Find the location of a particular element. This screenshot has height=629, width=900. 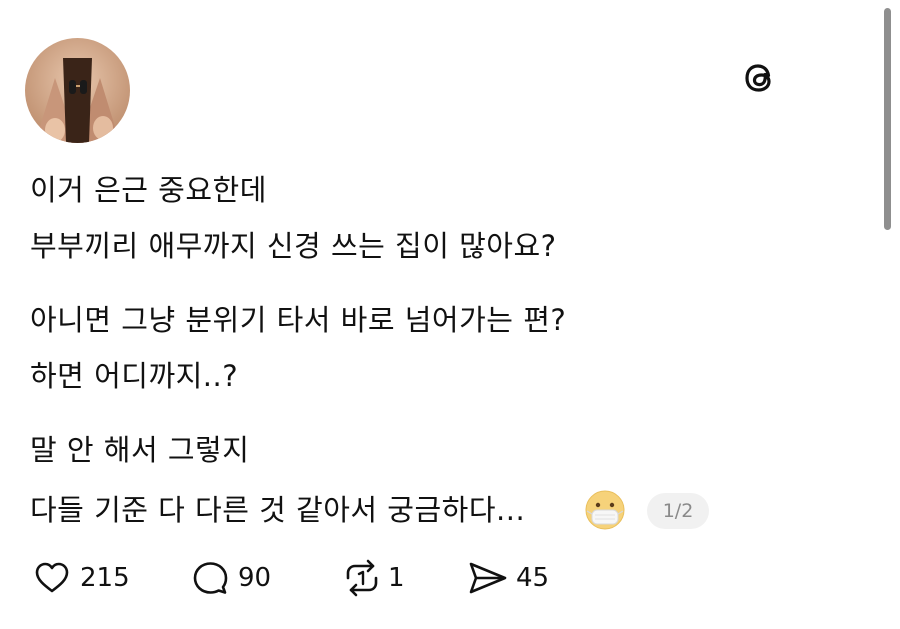

post-text-line-4: 하면 어디까지..? is located at coordinates (134, 376).